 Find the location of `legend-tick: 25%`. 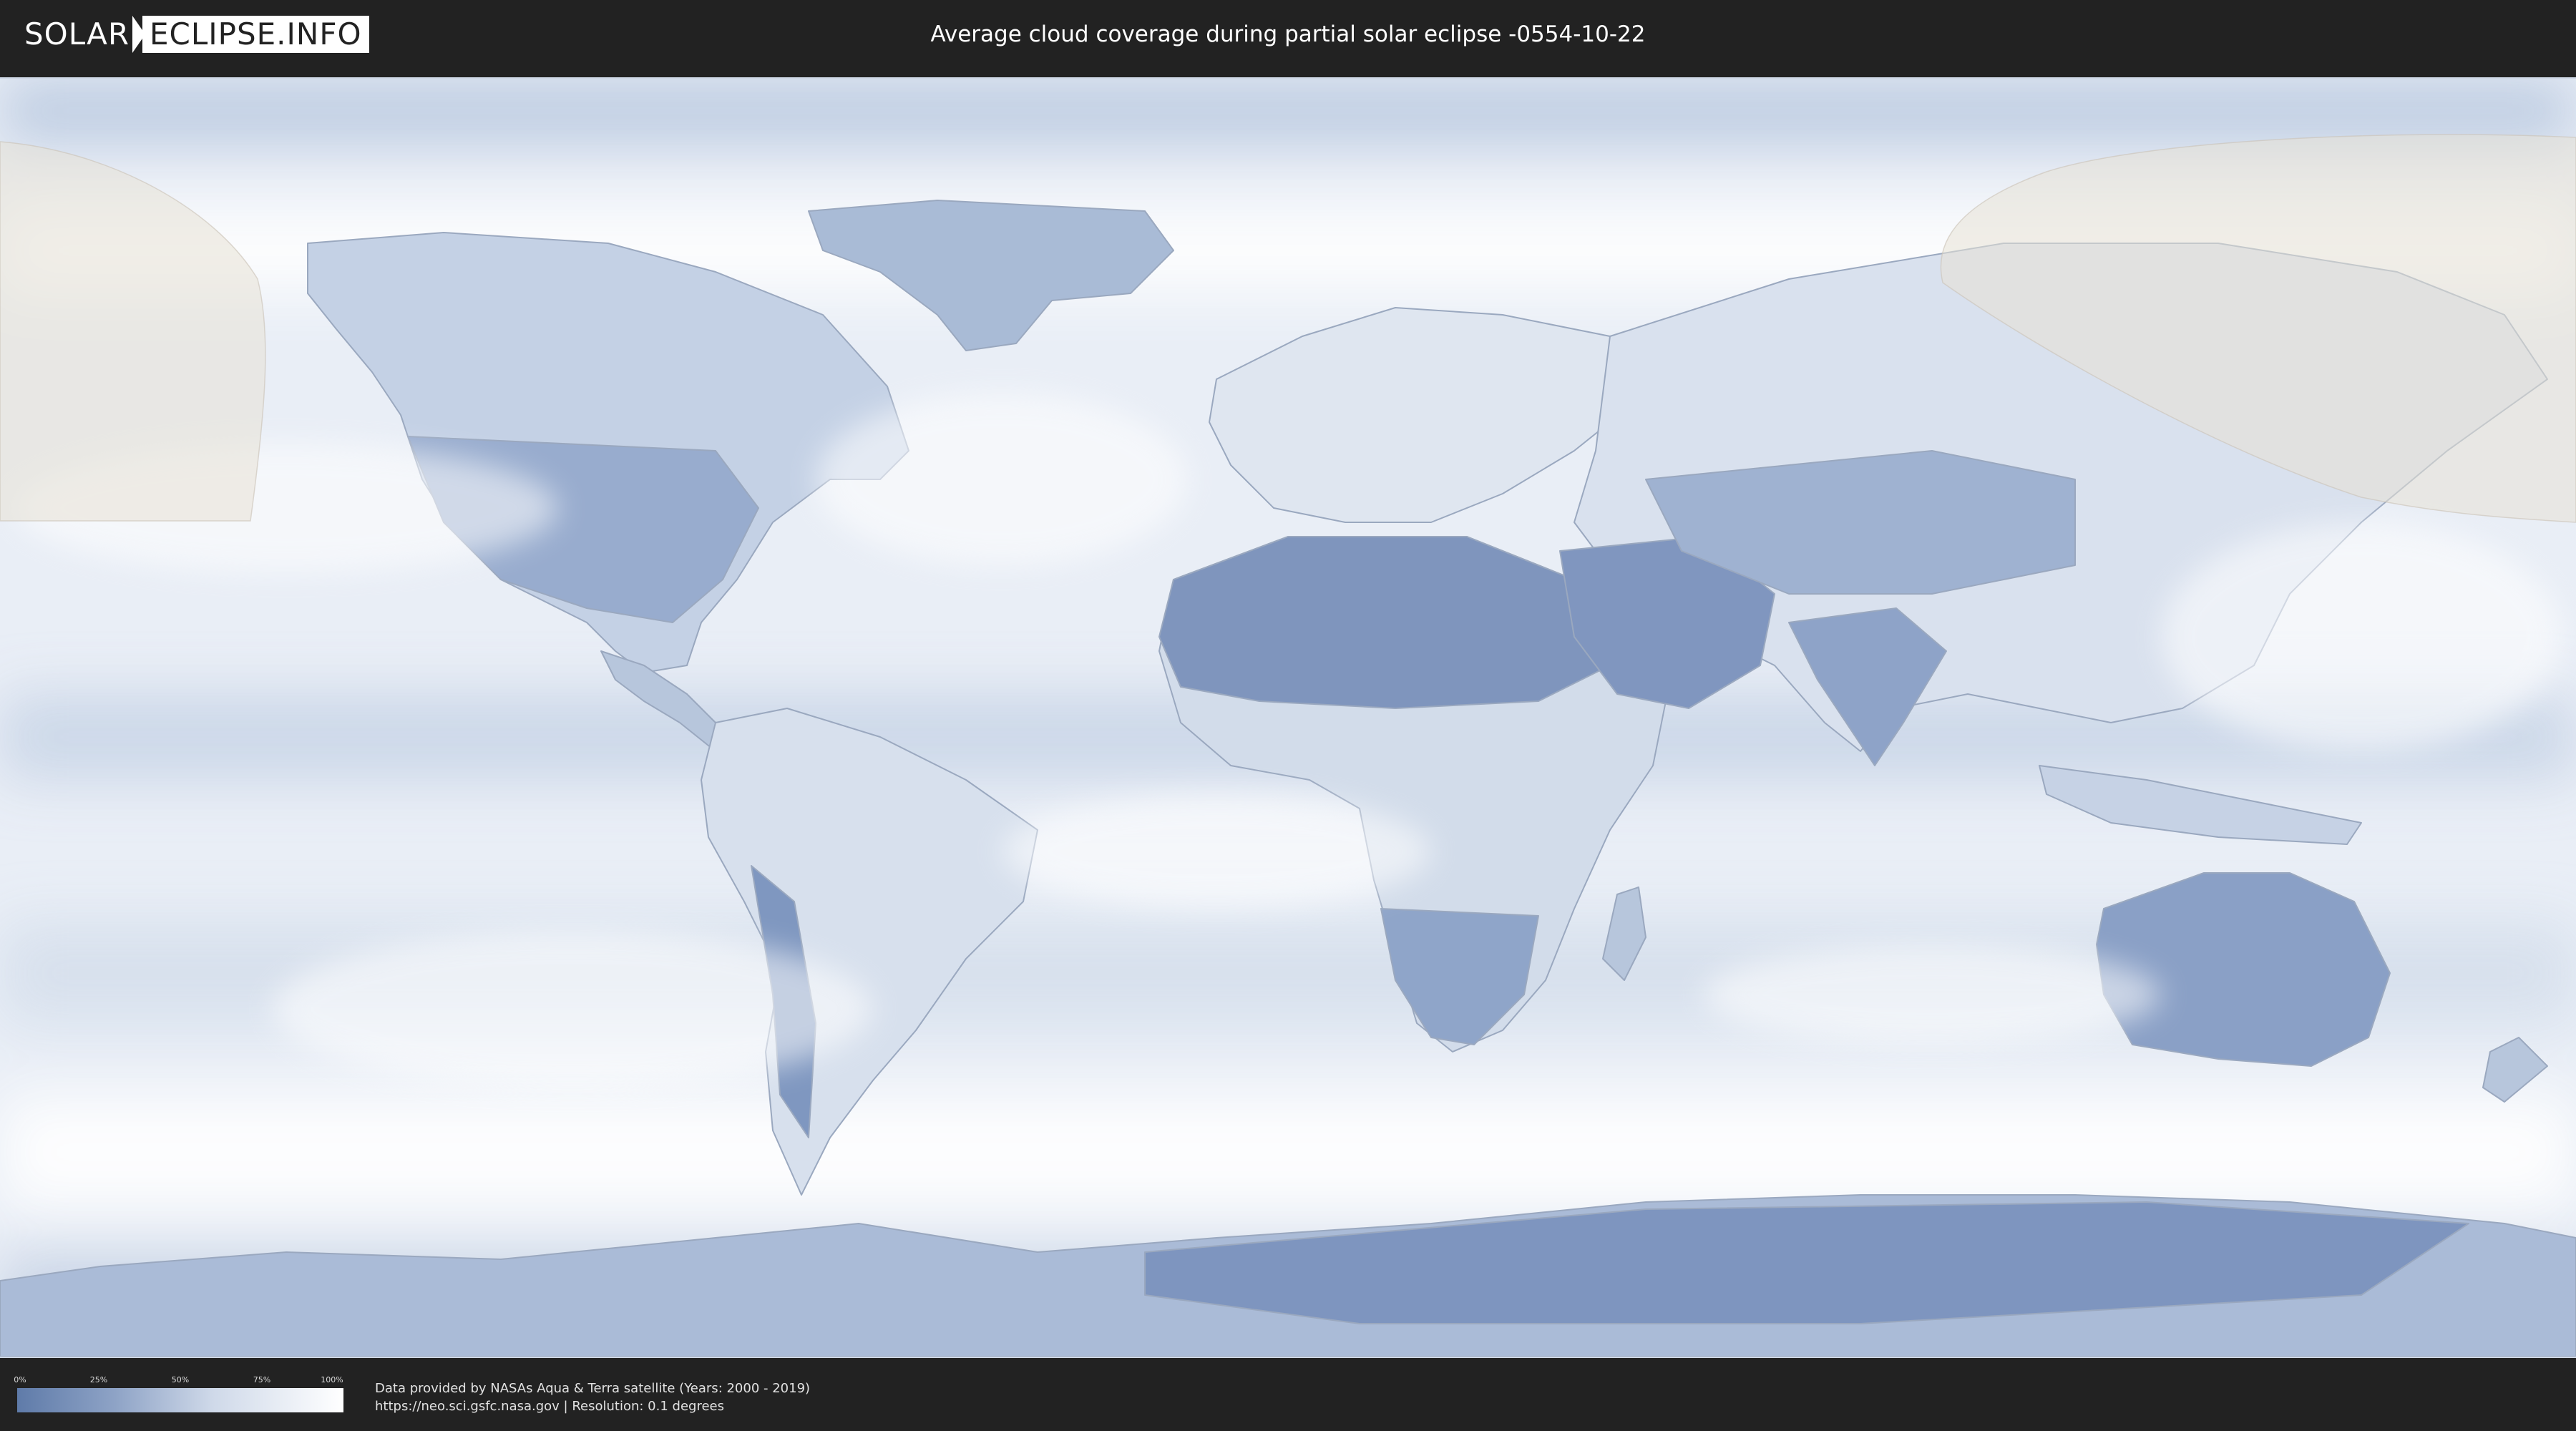

legend-tick: 25% is located at coordinates (98, 1379).